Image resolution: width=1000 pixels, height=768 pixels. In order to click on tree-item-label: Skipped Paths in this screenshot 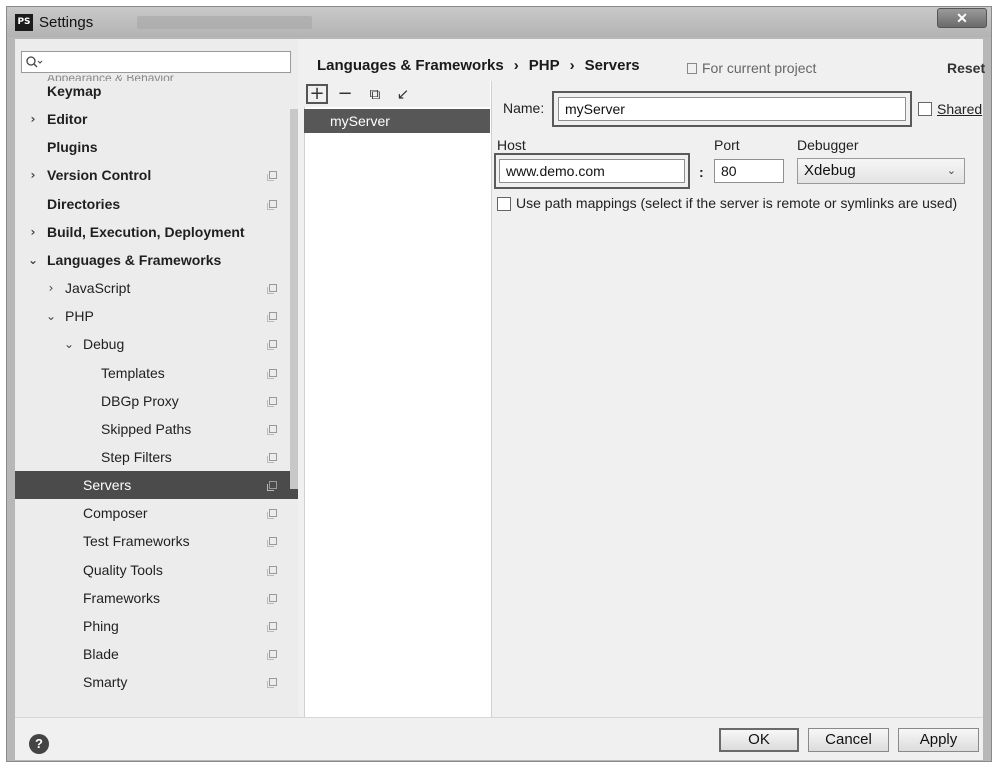, I will do `click(146, 428)`.